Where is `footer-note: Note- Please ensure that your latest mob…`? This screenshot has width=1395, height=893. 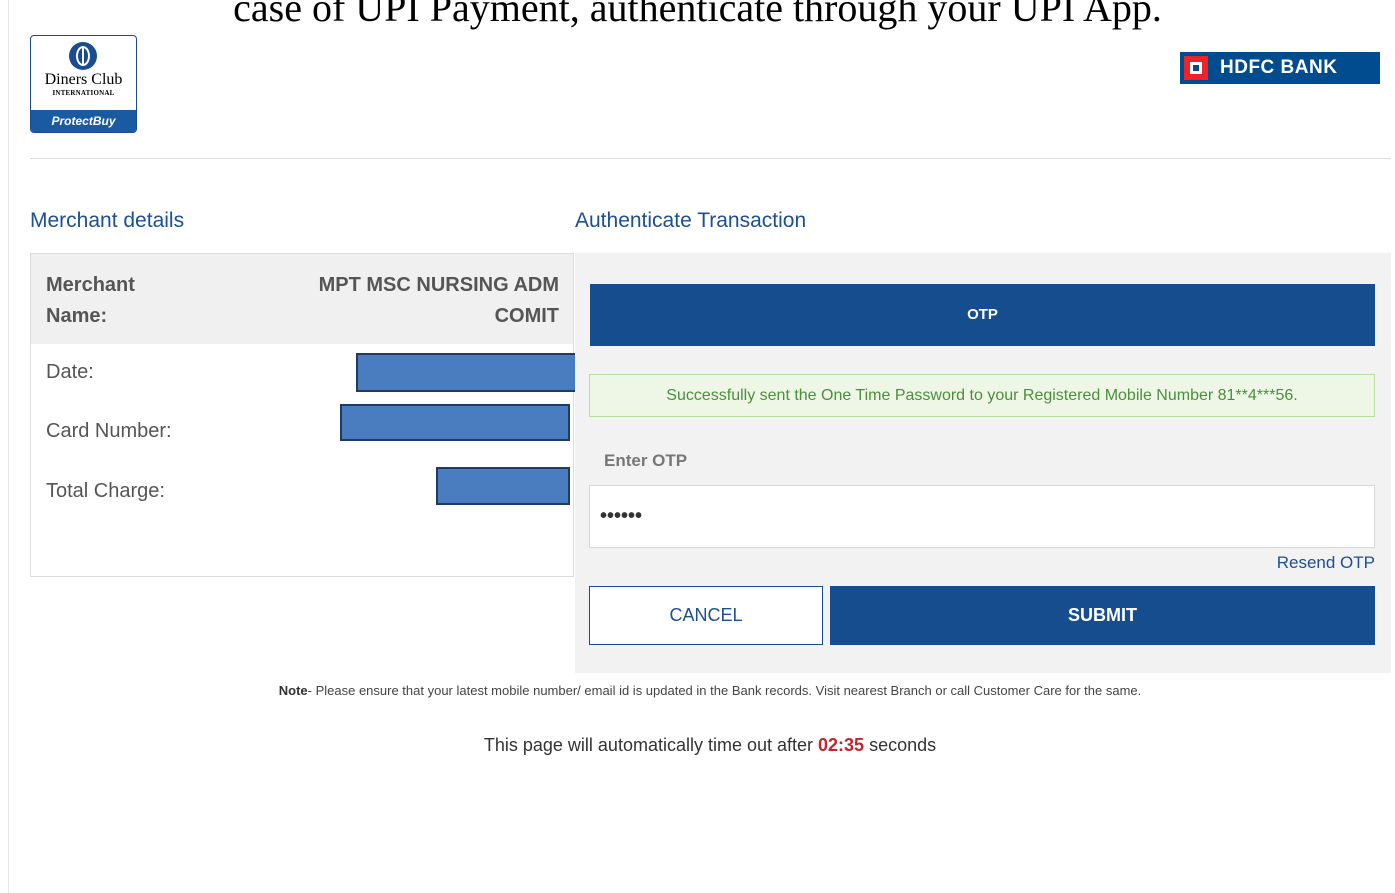
footer-note: Note- Please ensure that your latest mob… is located at coordinates (697, 690).